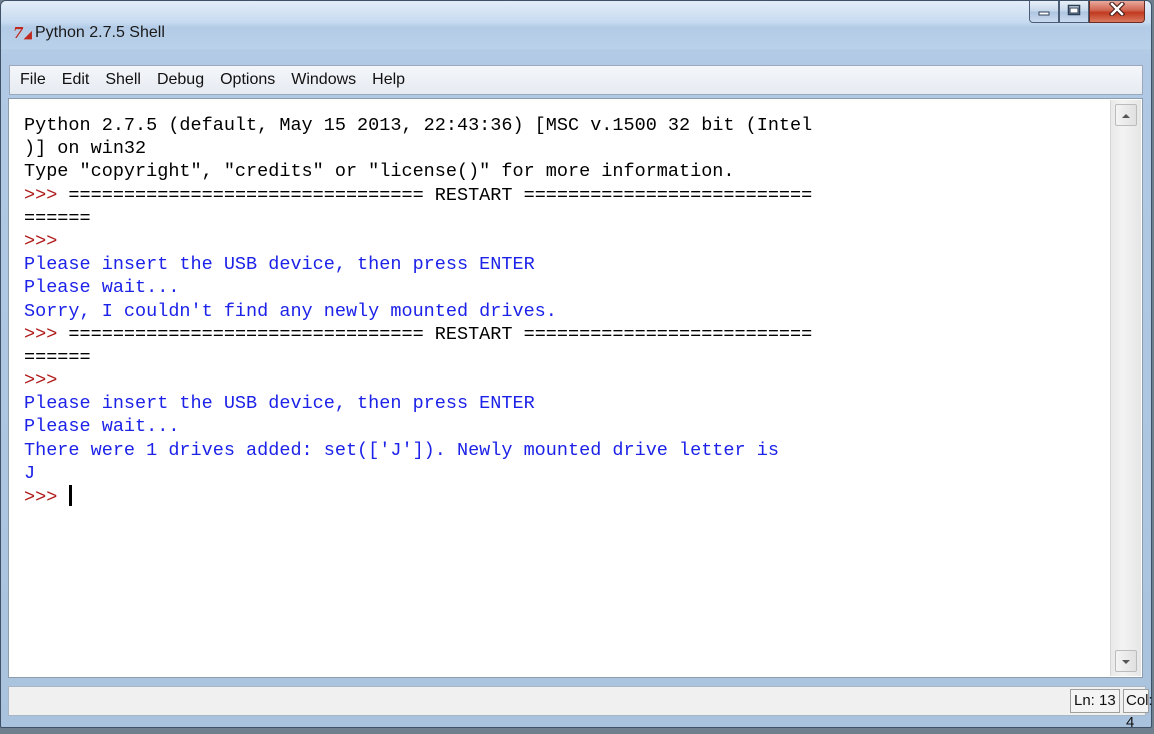 The width and height of the screenshot is (1154, 734). I want to click on menu-file: File, so click(33, 80).